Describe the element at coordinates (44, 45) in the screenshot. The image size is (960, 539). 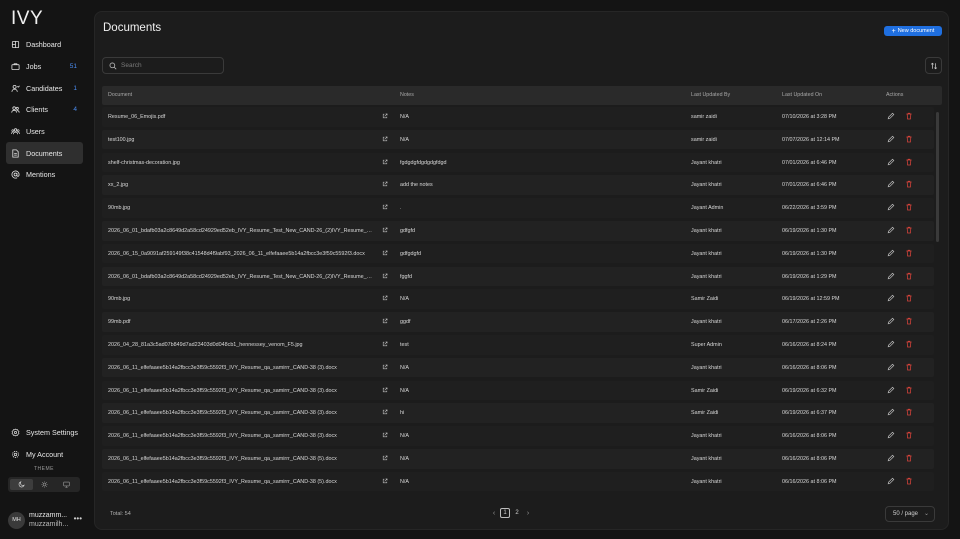
I see `sidebar-item-dashboard: Dashboard` at that location.